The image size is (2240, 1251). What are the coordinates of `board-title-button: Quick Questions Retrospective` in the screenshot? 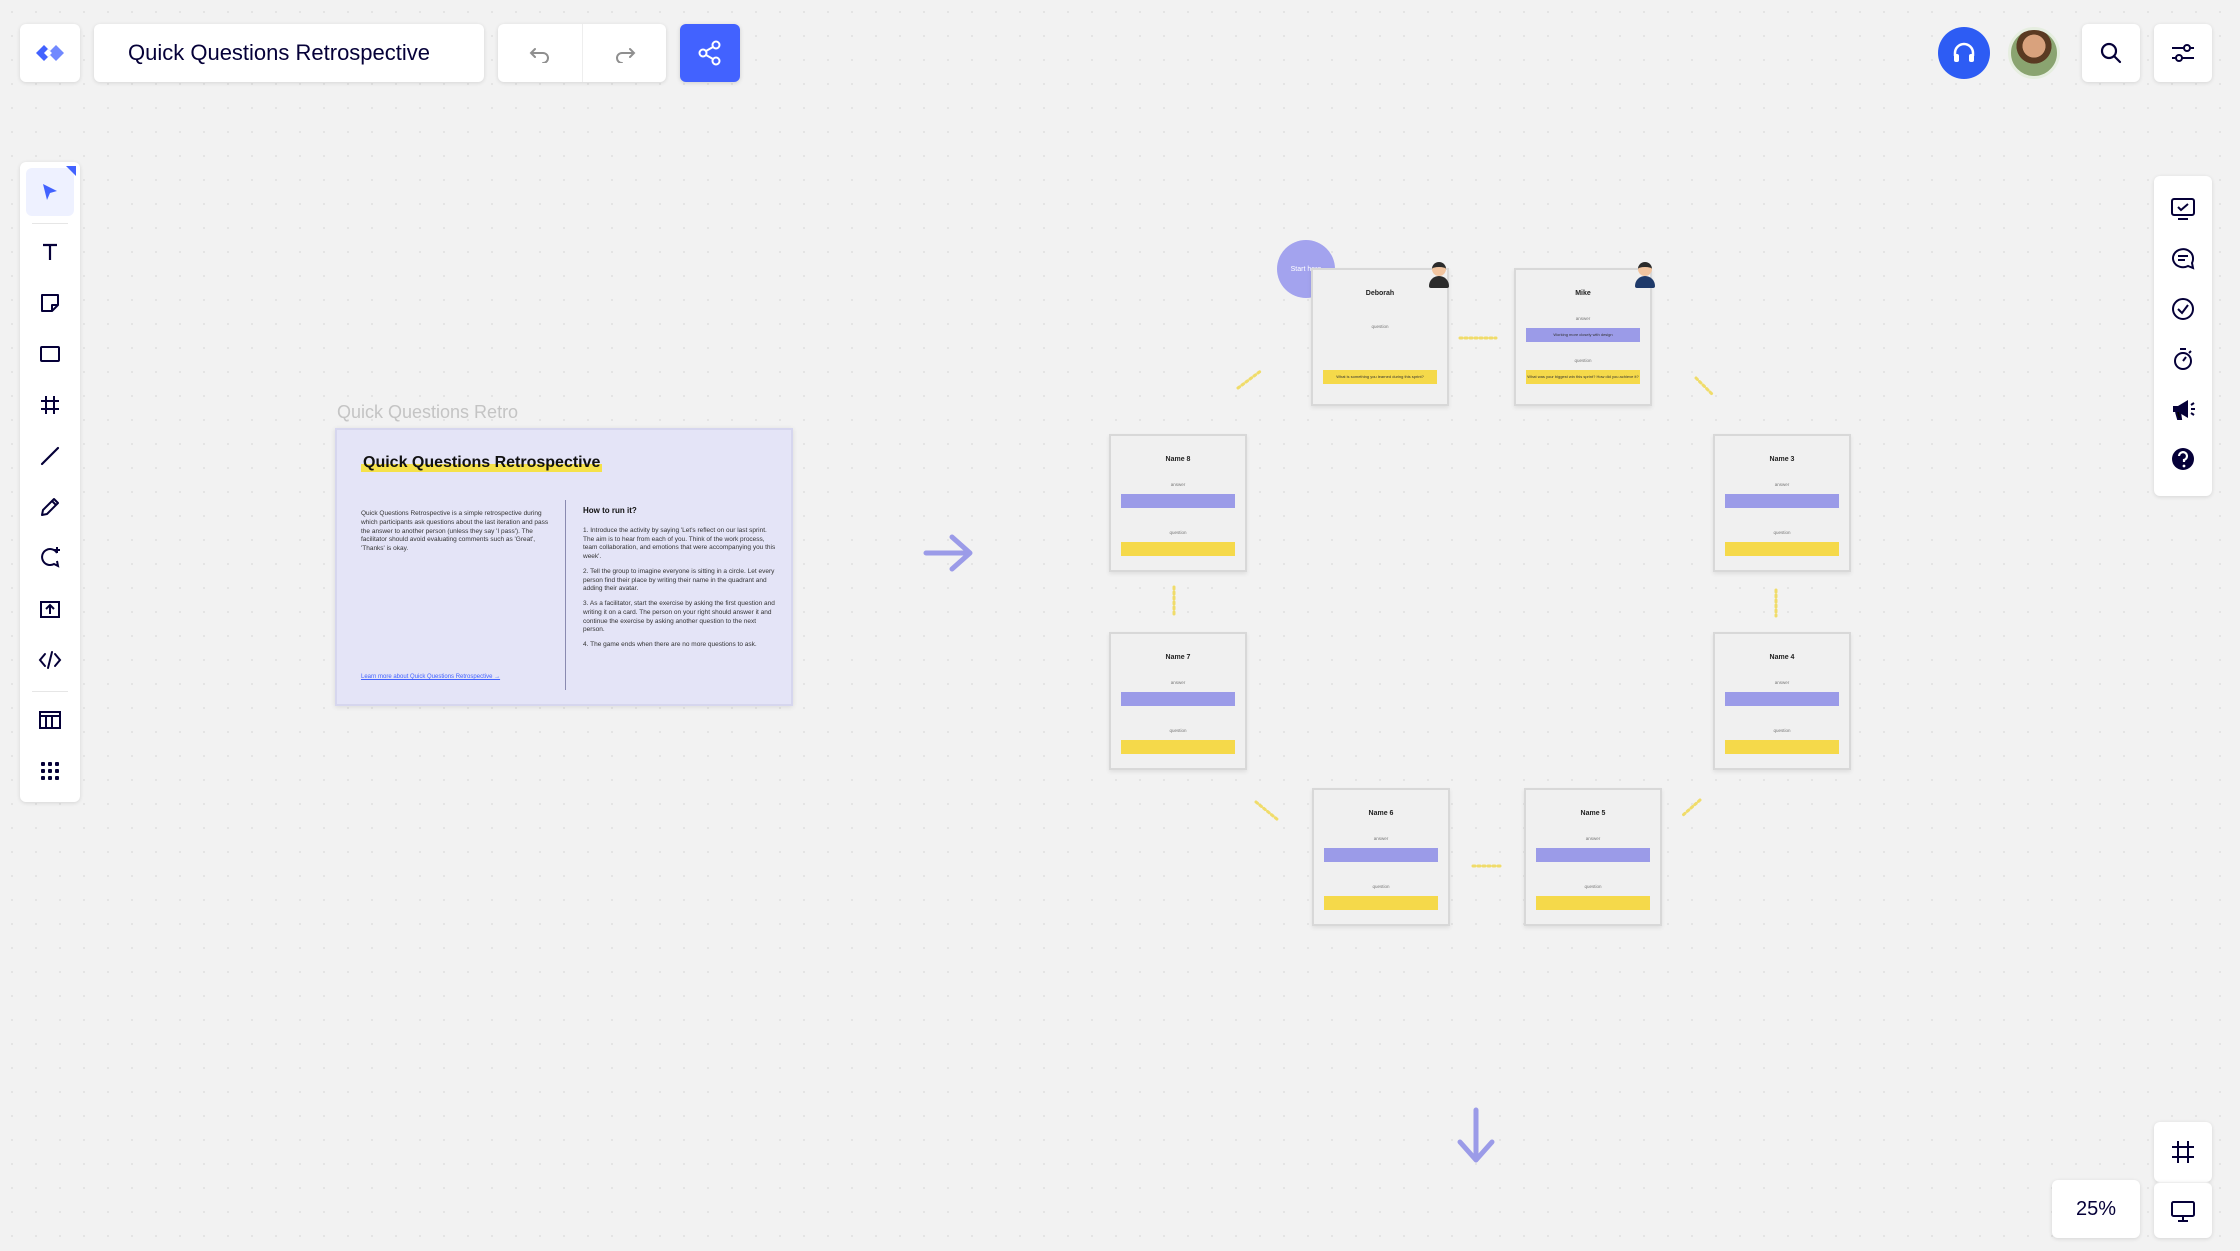 It's located at (289, 53).